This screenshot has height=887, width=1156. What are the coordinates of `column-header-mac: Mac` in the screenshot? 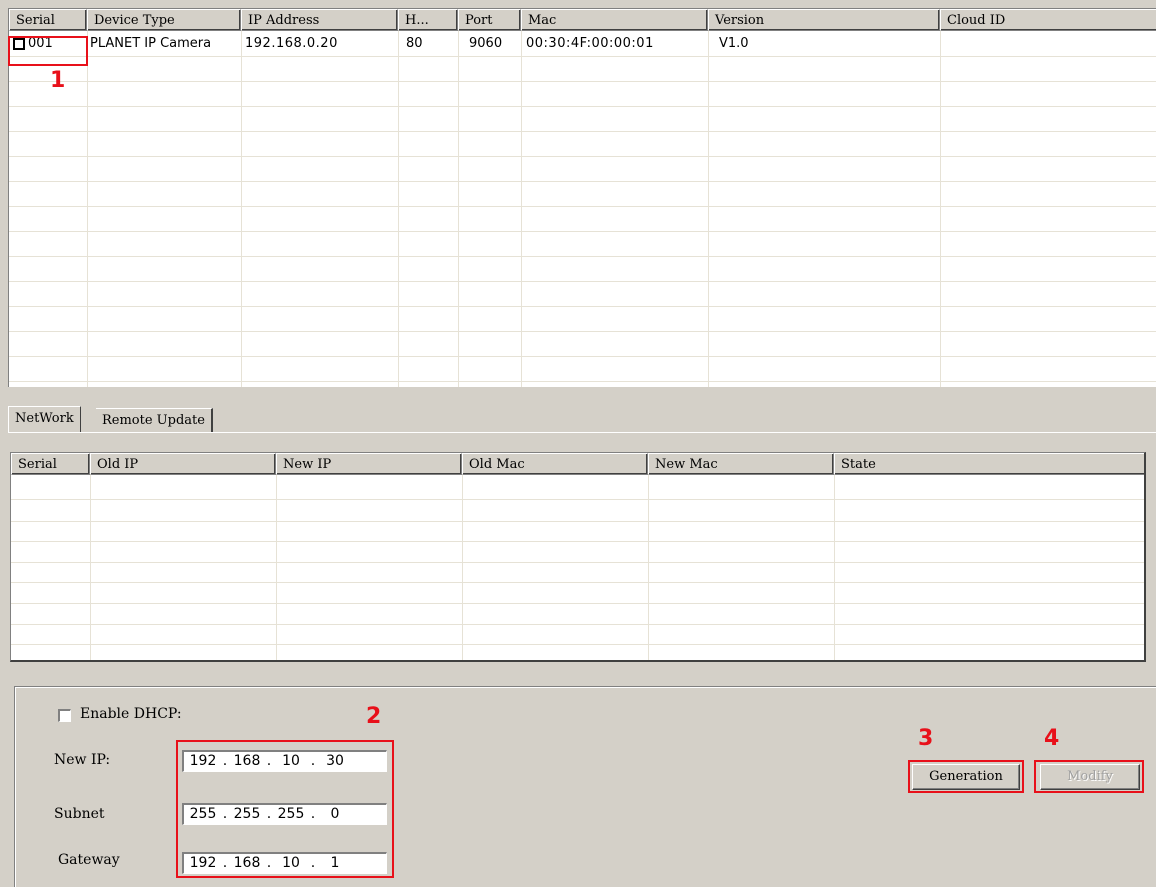 It's located at (614, 20).